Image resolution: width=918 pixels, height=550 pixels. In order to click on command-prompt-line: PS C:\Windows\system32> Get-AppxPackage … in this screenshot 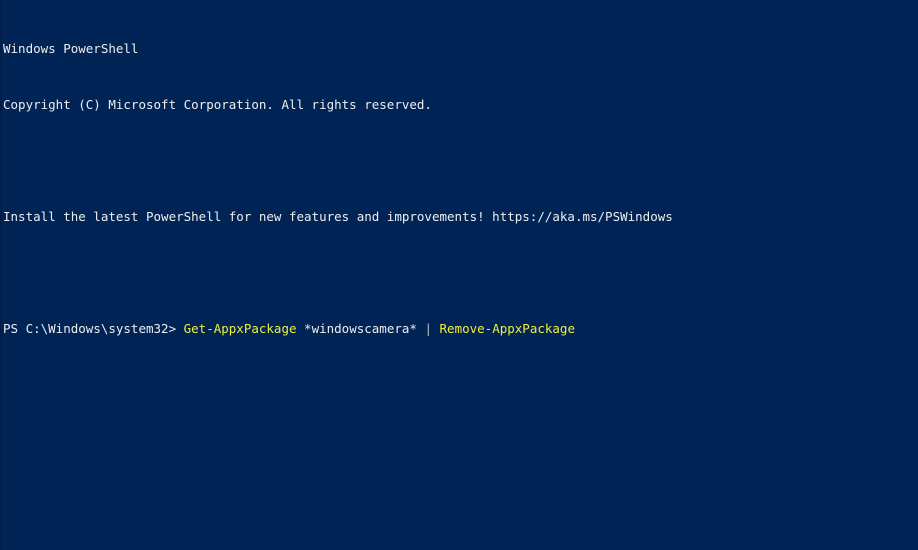, I will do `click(460, 329)`.